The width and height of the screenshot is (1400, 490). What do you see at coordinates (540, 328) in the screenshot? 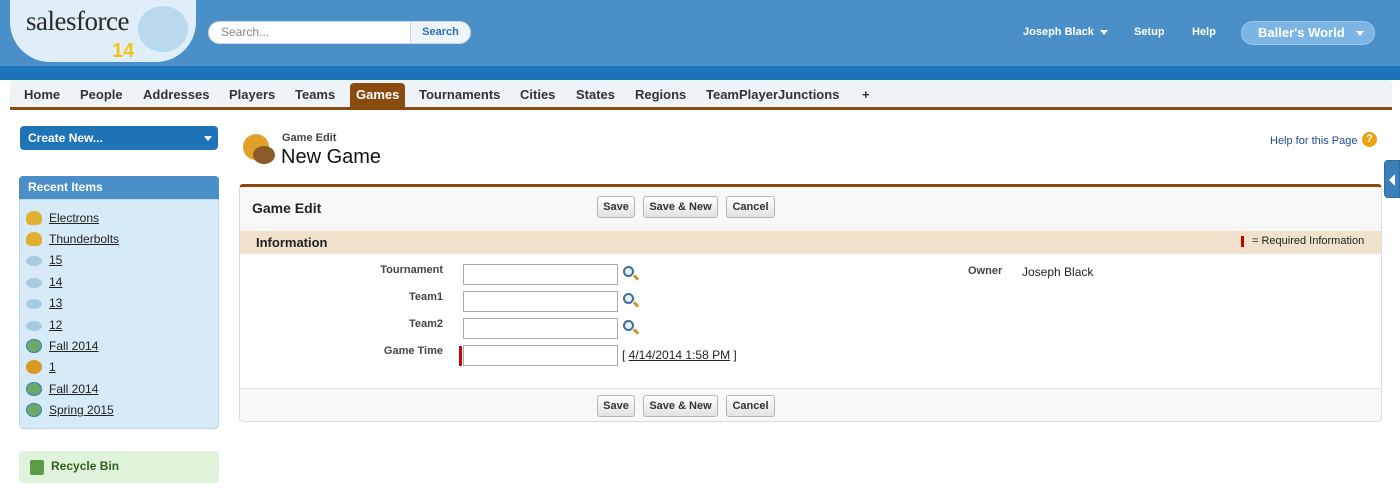
I see `team2-input` at bounding box center [540, 328].